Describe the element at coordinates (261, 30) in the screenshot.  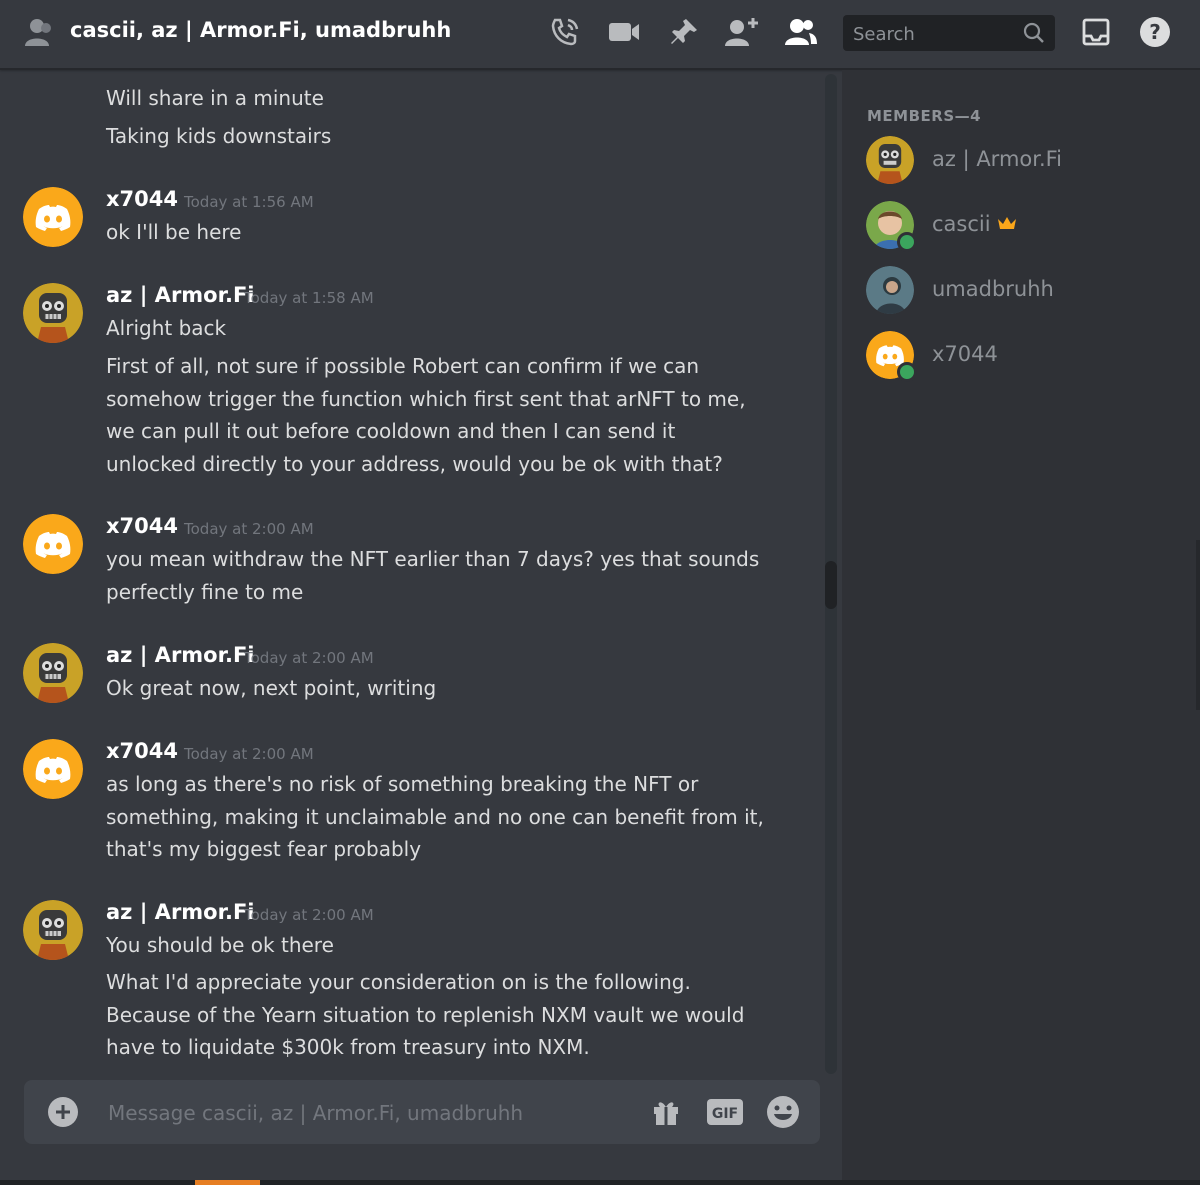
I see `channel-title: cascii, az | Armor.Fi, umadbruhh` at that location.